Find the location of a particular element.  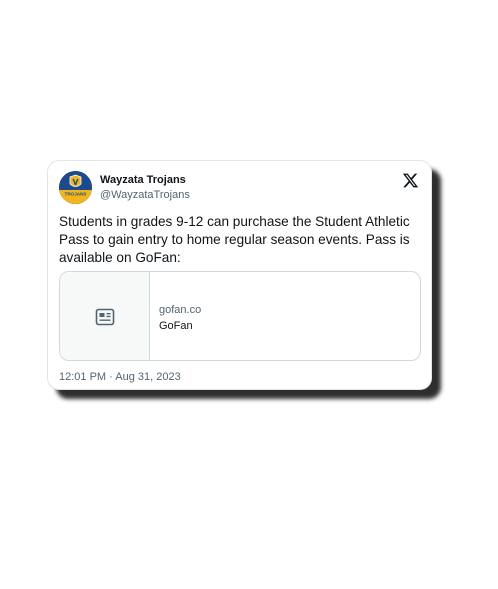

article-icon is located at coordinates (105, 317).